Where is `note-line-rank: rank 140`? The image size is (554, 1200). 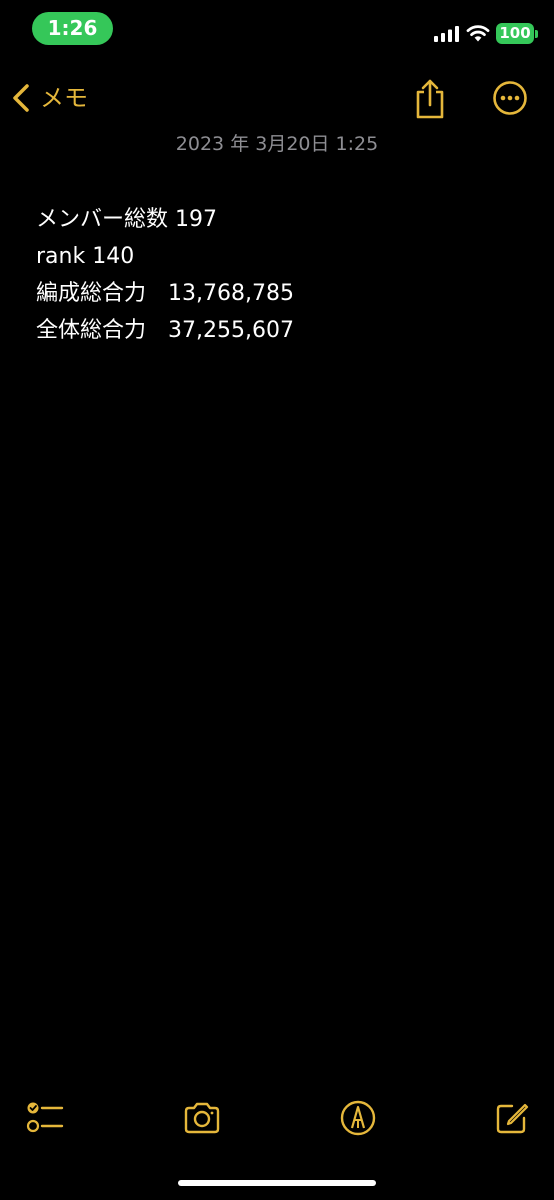 note-line-rank: rank 140 is located at coordinates (85, 256).